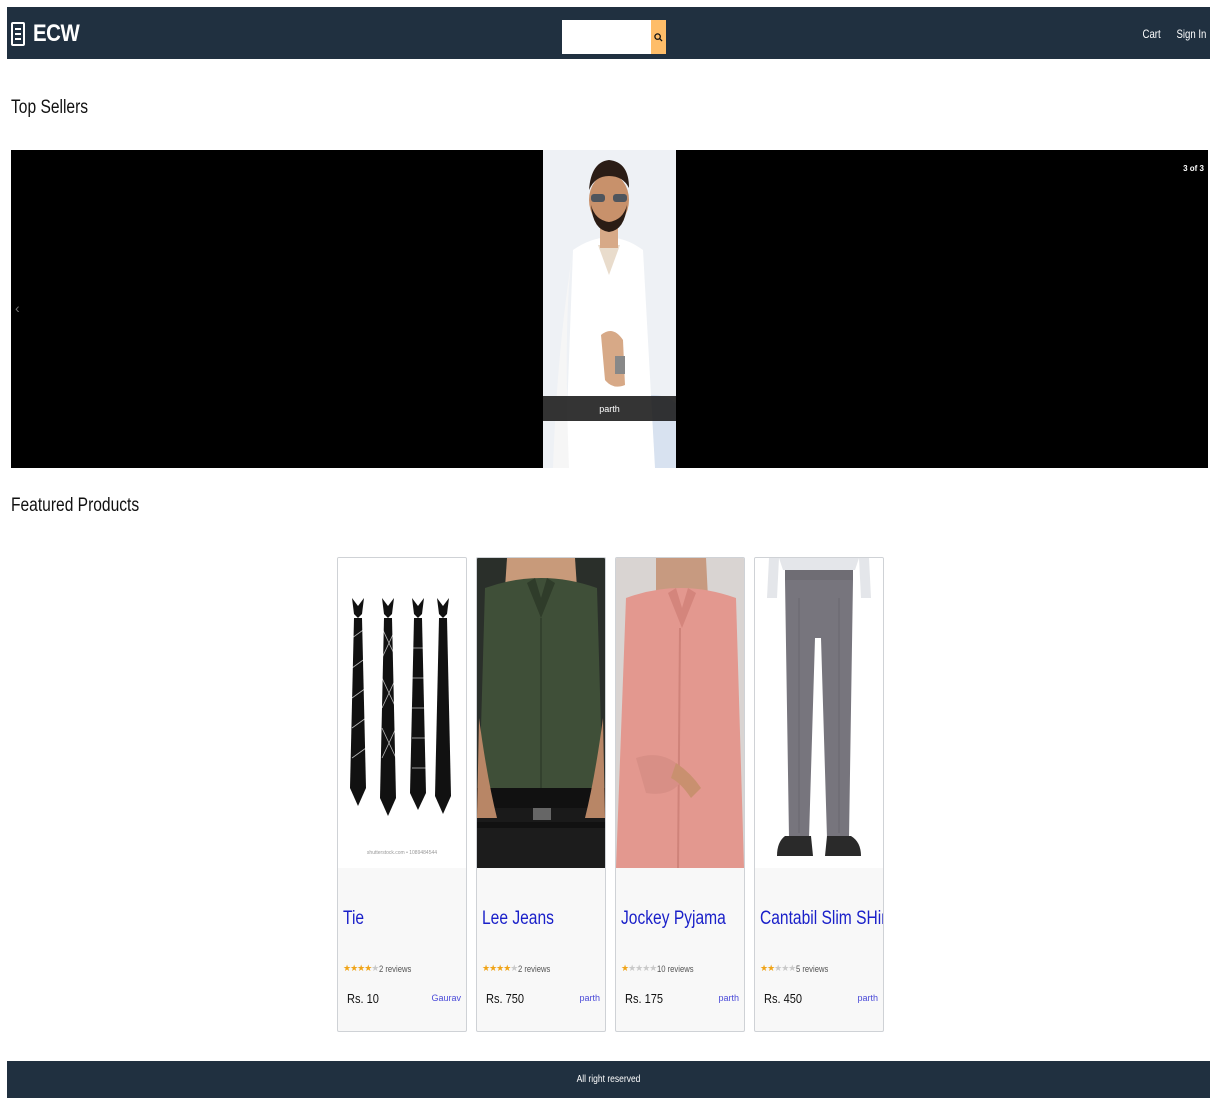  What do you see at coordinates (518, 919) in the screenshot?
I see `product-title-link: Lee Jeans` at bounding box center [518, 919].